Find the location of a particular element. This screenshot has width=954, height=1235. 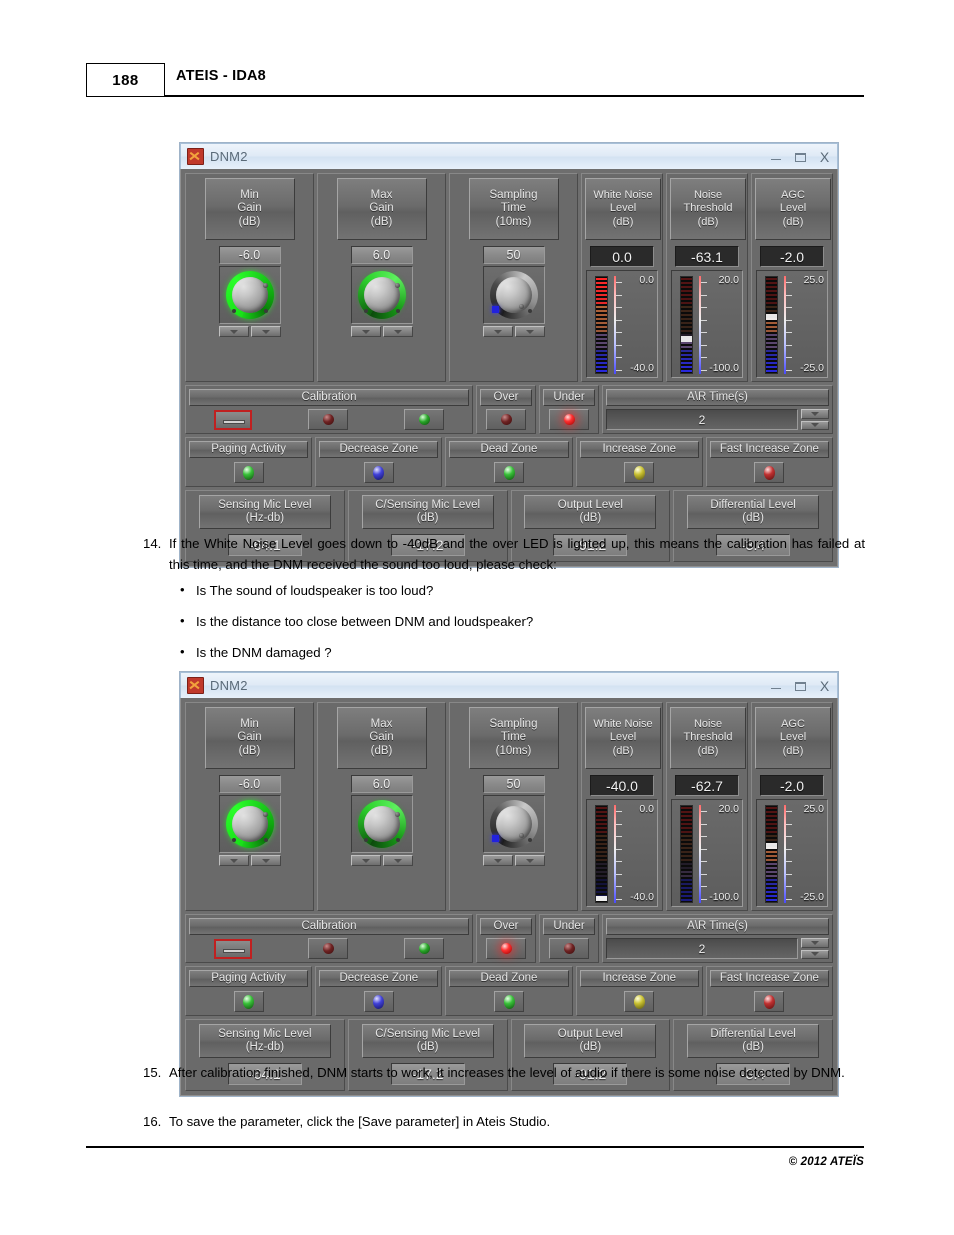

max-gain-label-line: (dB) is located at coordinates (381, 750).